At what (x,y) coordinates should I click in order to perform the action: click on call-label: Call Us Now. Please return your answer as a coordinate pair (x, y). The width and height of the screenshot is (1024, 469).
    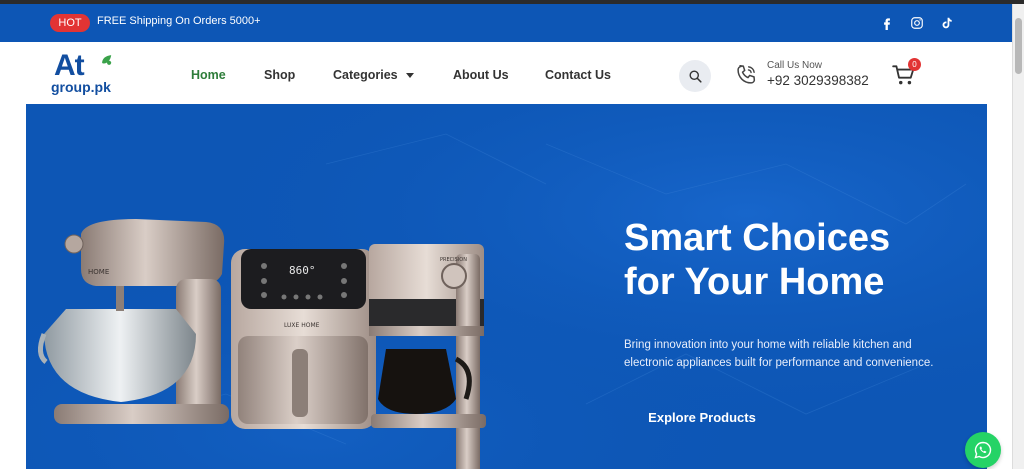
    Looking at the image, I should click on (795, 65).